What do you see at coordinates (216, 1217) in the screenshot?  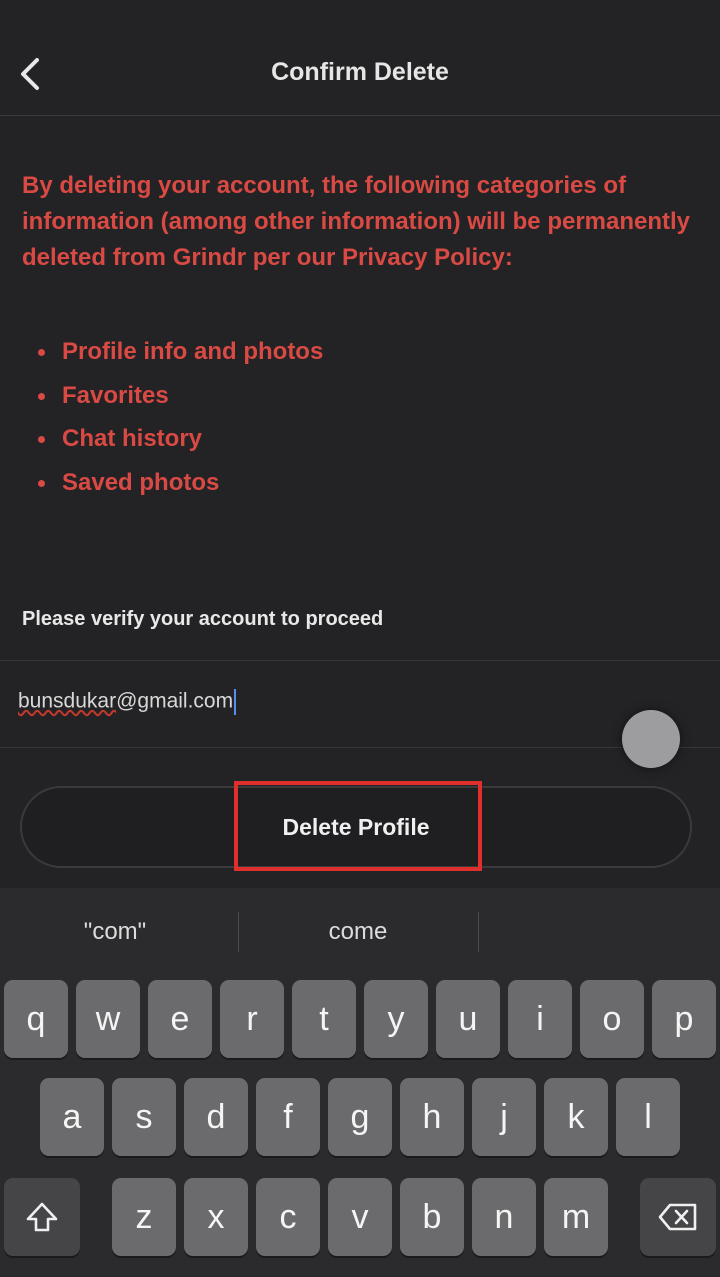 I see `key-x: x` at bounding box center [216, 1217].